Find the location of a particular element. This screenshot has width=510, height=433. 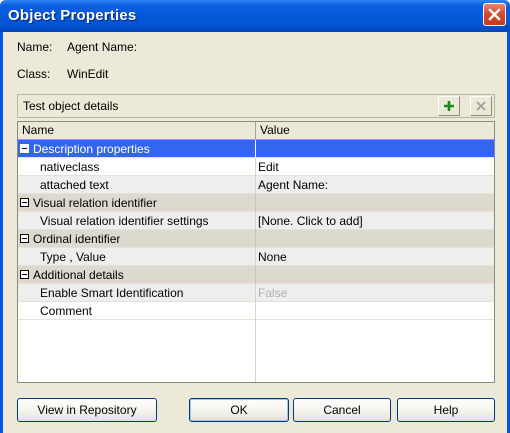

category-row-additional-details: Additional details is located at coordinates (256, 275).